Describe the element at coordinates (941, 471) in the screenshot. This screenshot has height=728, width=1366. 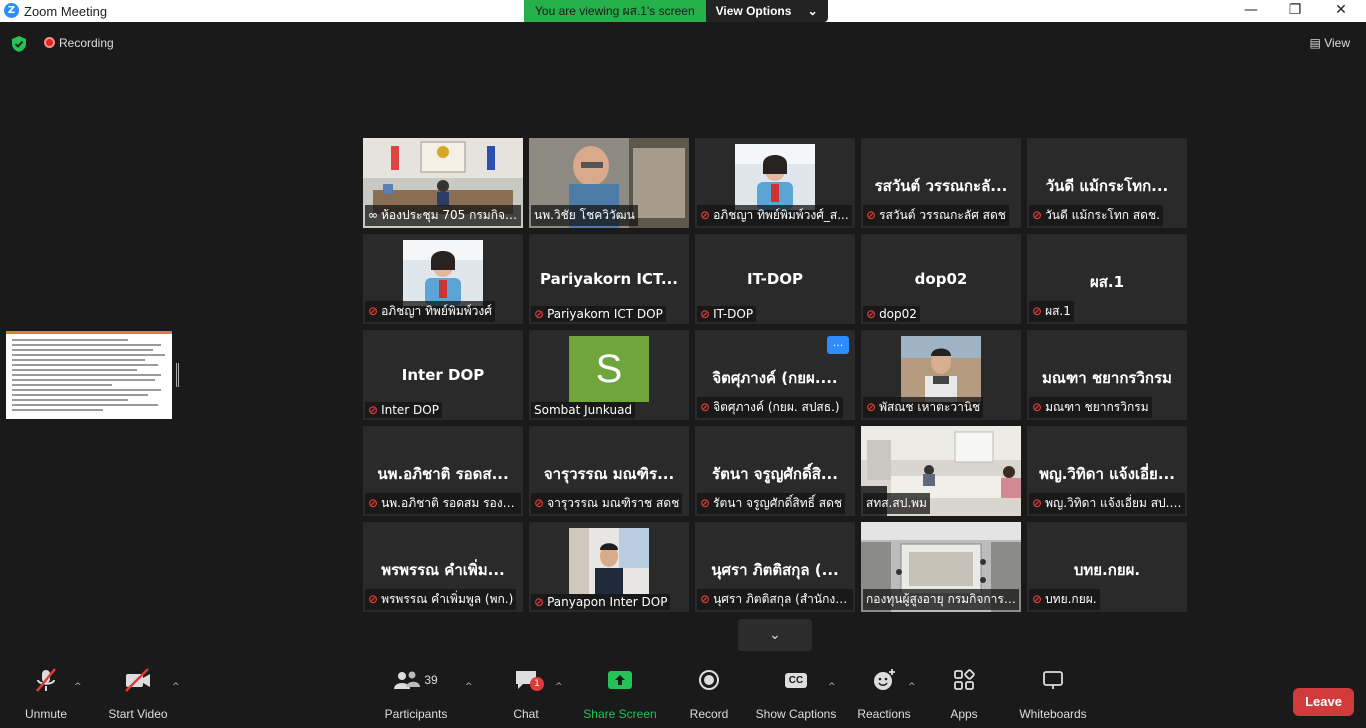
I see `participant-tile: สทส.สป.พม` at that location.